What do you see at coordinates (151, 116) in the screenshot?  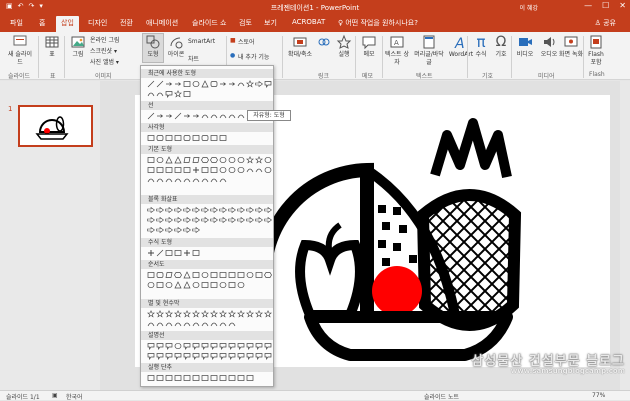 I see `shape-line-icon` at bounding box center [151, 116].